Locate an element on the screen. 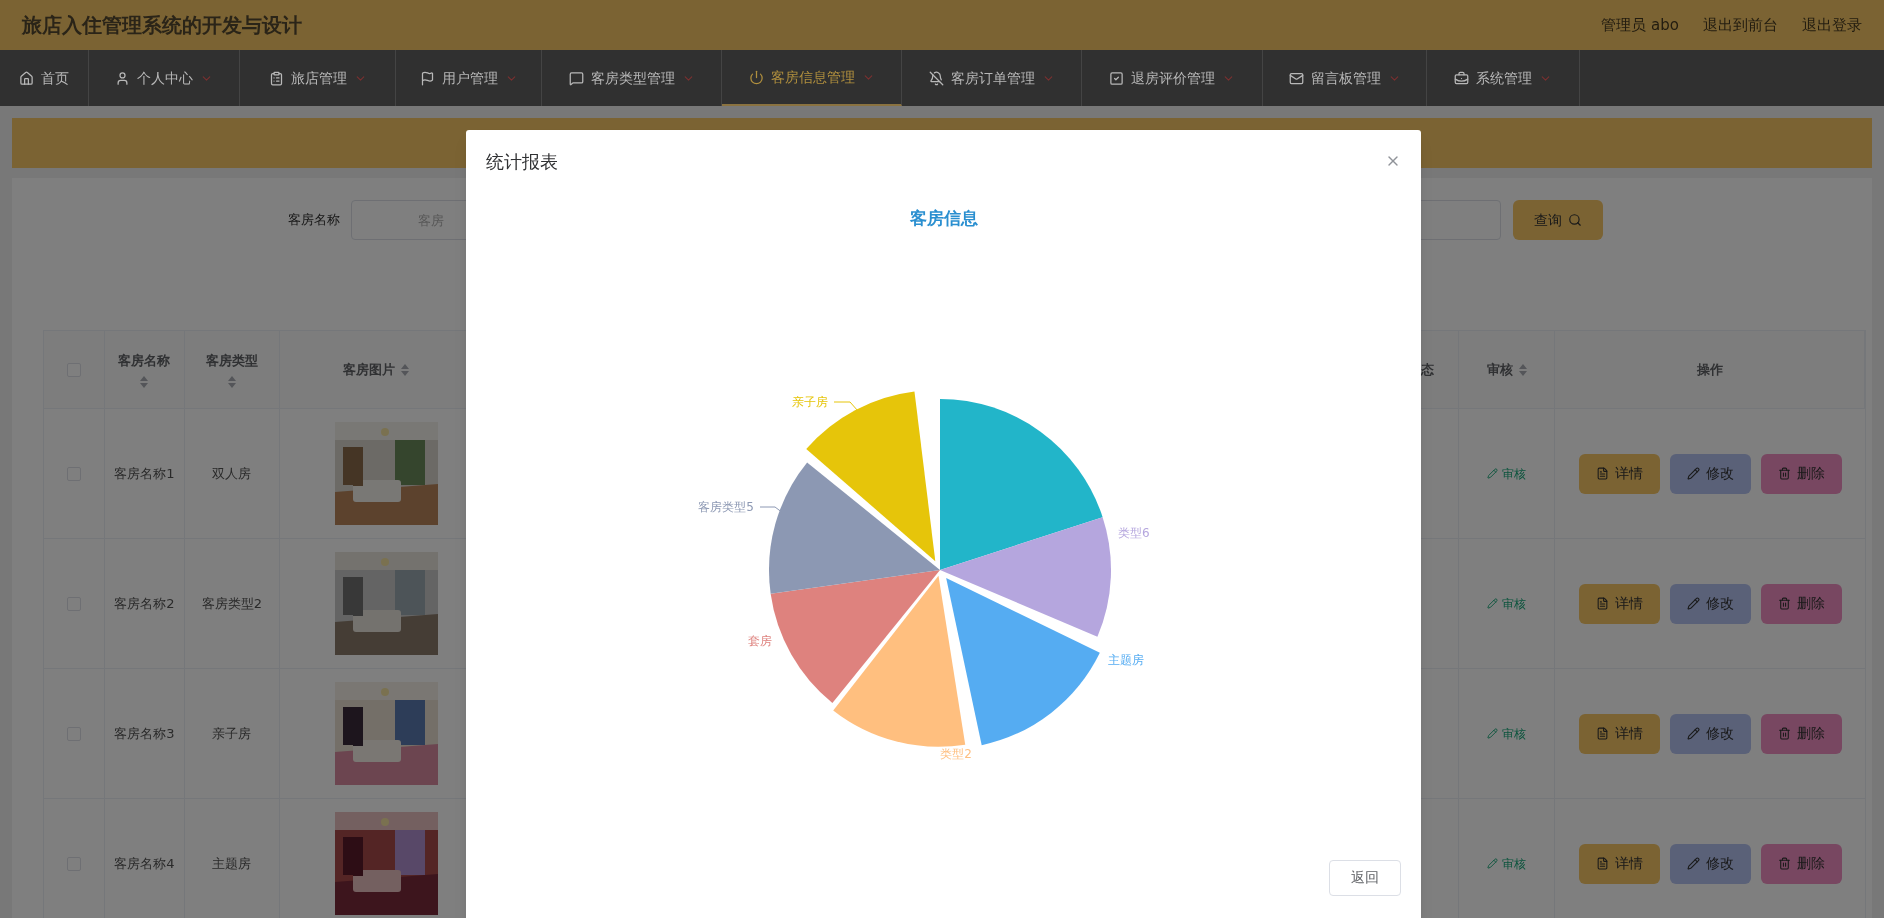  nav-tab: 客房订单管理 is located at coordinates (992, 78).